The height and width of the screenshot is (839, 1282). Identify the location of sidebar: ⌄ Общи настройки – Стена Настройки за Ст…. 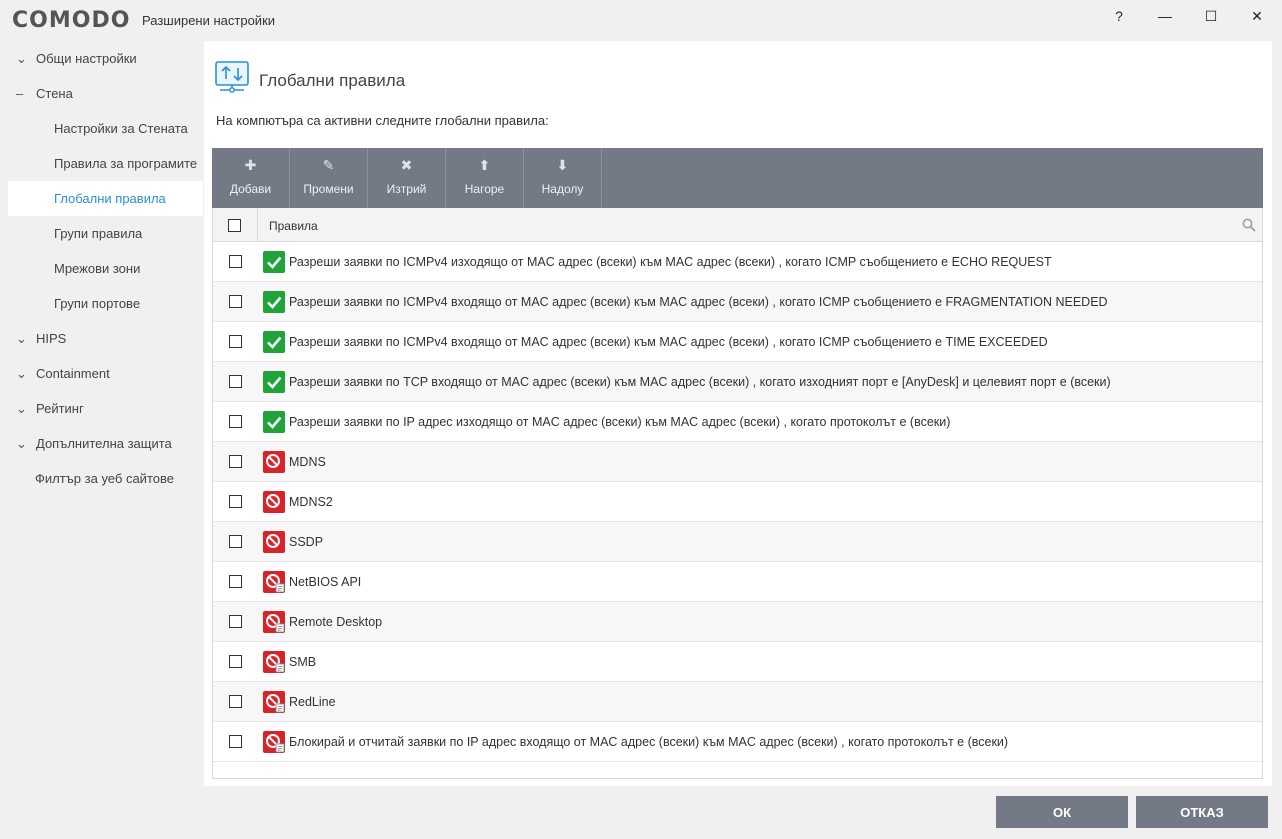
(105, 413).